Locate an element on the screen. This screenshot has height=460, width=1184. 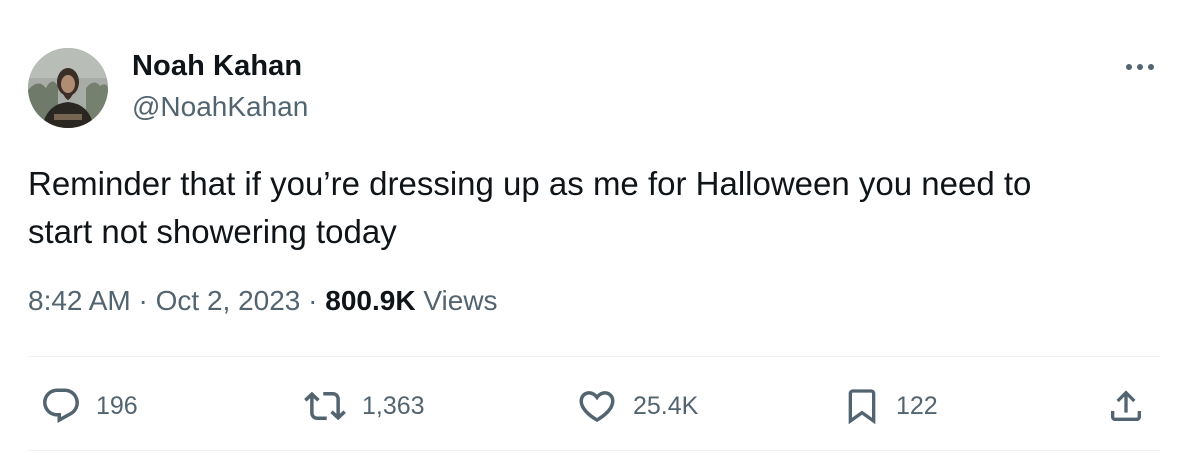
like-button: 25.4K is located at coordinates (636, 406).